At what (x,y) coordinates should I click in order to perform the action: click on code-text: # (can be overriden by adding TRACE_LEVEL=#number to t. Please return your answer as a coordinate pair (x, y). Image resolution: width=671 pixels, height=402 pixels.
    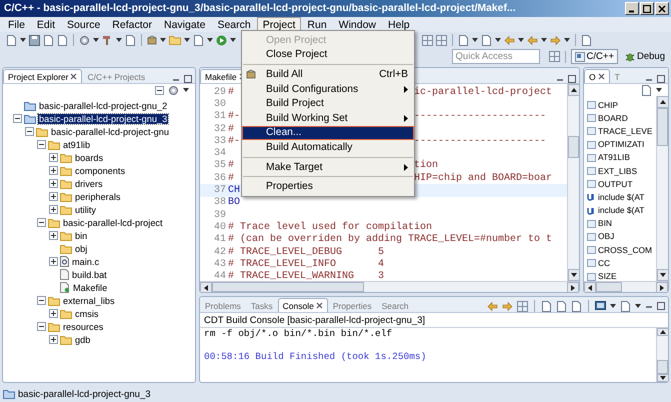
    Looking at the image, I should click on (390, 240).